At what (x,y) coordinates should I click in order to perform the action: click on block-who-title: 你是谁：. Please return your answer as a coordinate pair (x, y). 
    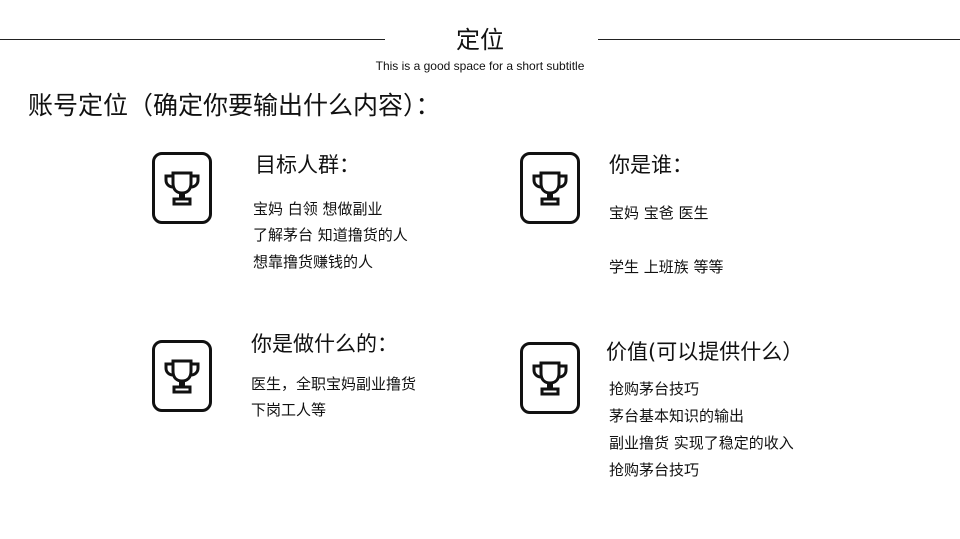
    Looking at the image, I should click on (651, 165).